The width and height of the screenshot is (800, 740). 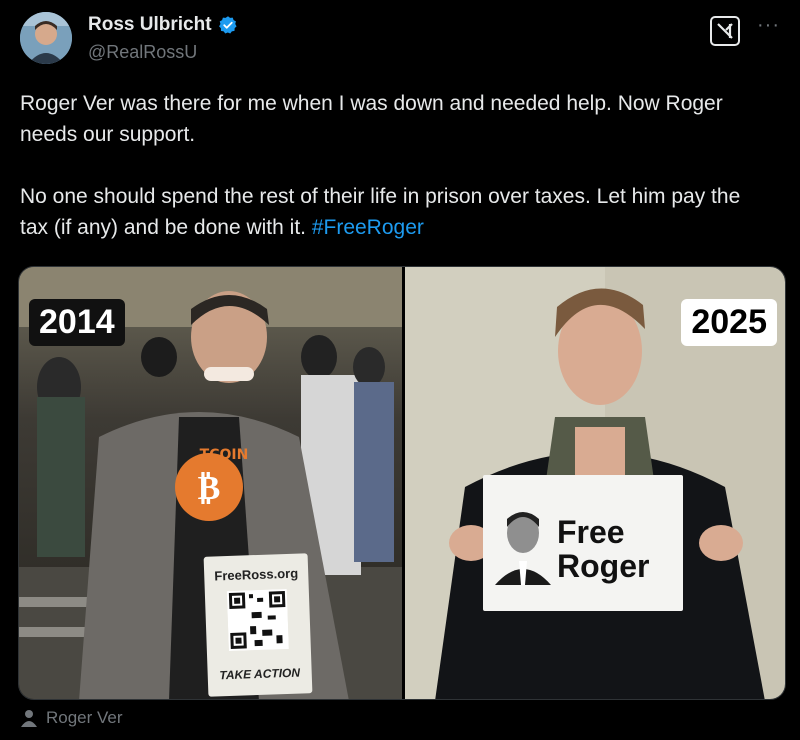 What do you see at coordinates (29, 718) in the screenshot?
I see `person-icon` at bounding box center [29, 718].